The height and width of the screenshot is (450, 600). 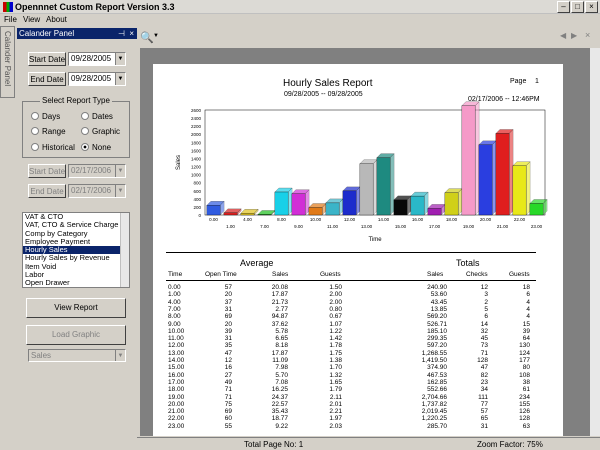 I want to click on radio-historical: Historical, so click(x=53, y=148).